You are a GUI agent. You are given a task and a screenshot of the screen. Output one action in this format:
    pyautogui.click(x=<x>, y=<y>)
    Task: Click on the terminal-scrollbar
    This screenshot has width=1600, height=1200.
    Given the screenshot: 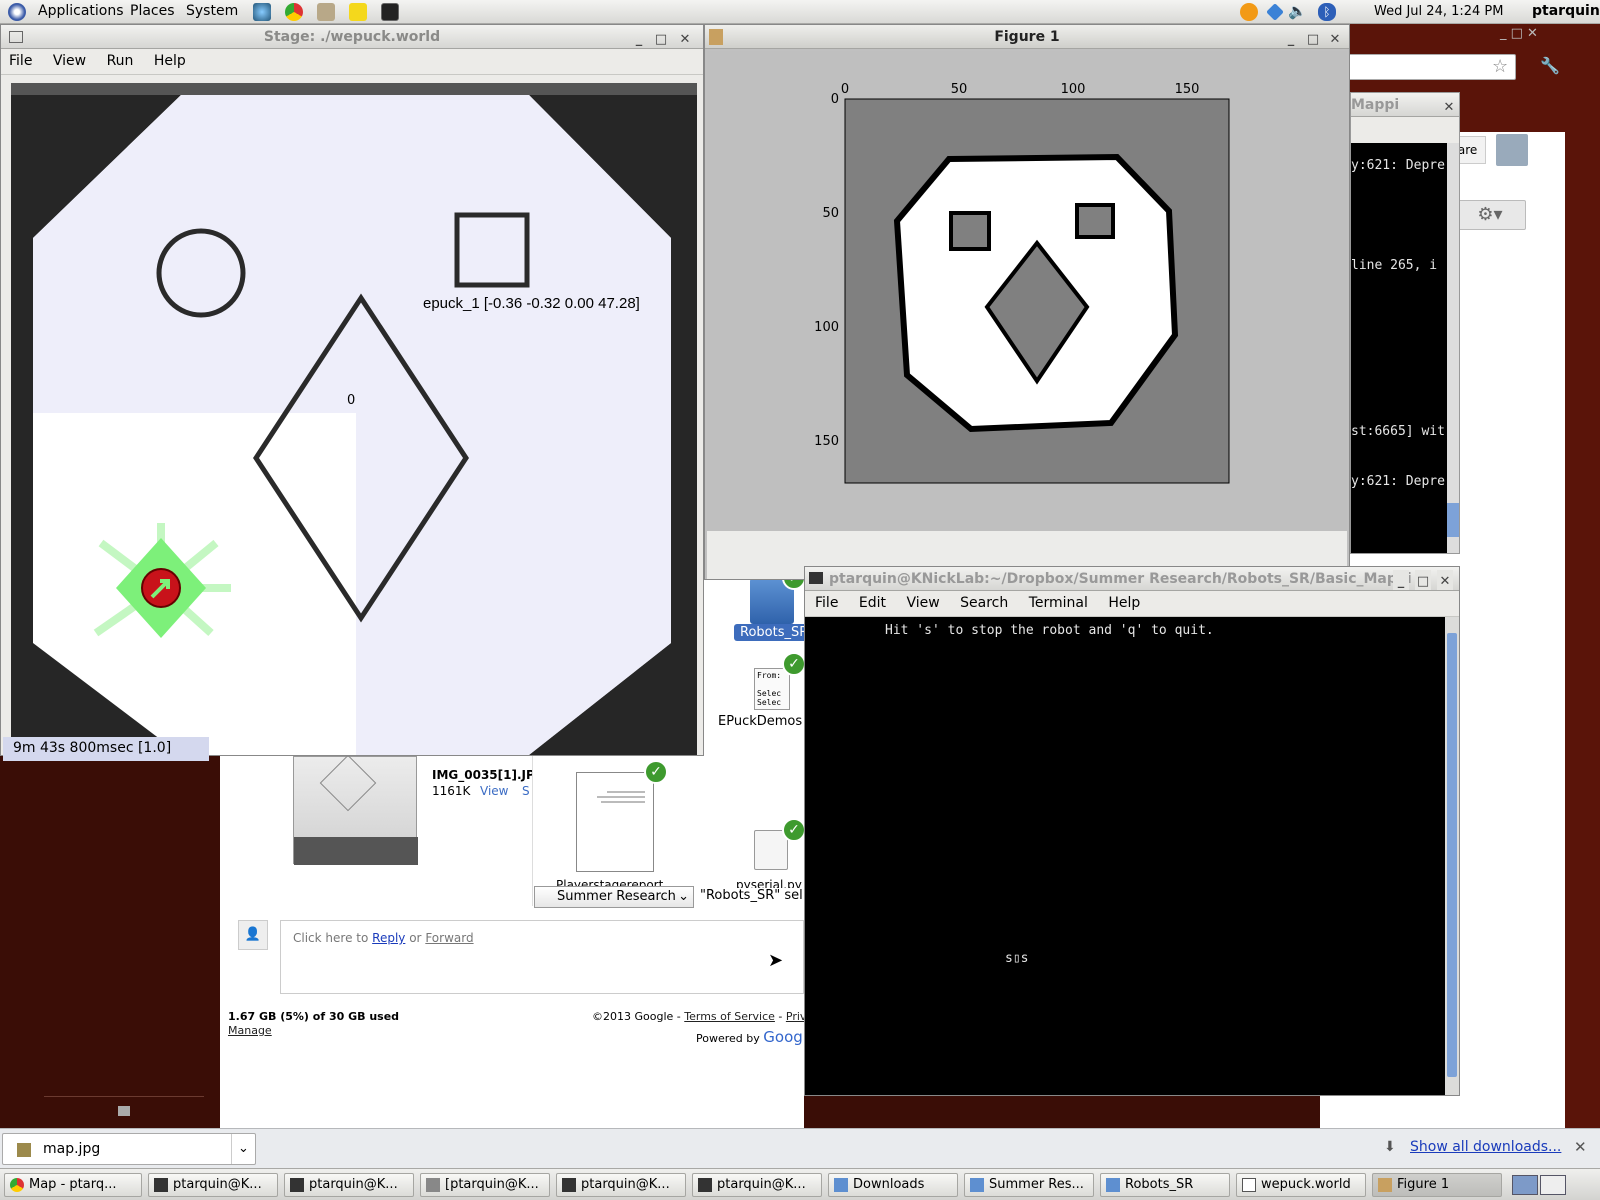 What is the action you would take?
    pyautogui.click(x=1452, y=856)
    